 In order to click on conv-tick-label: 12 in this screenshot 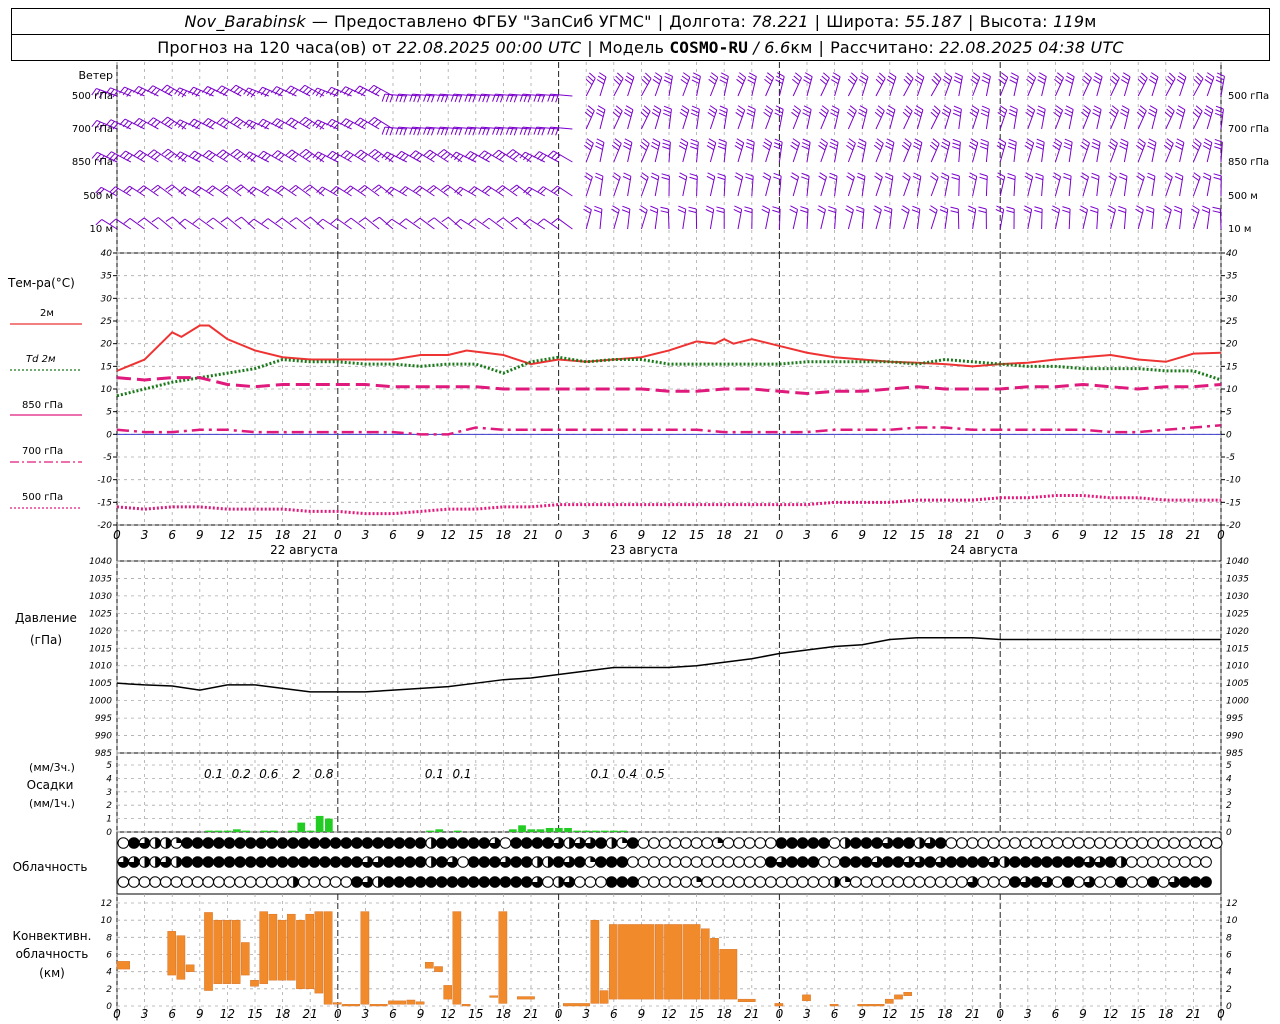, I will do `click(107, 904)`.